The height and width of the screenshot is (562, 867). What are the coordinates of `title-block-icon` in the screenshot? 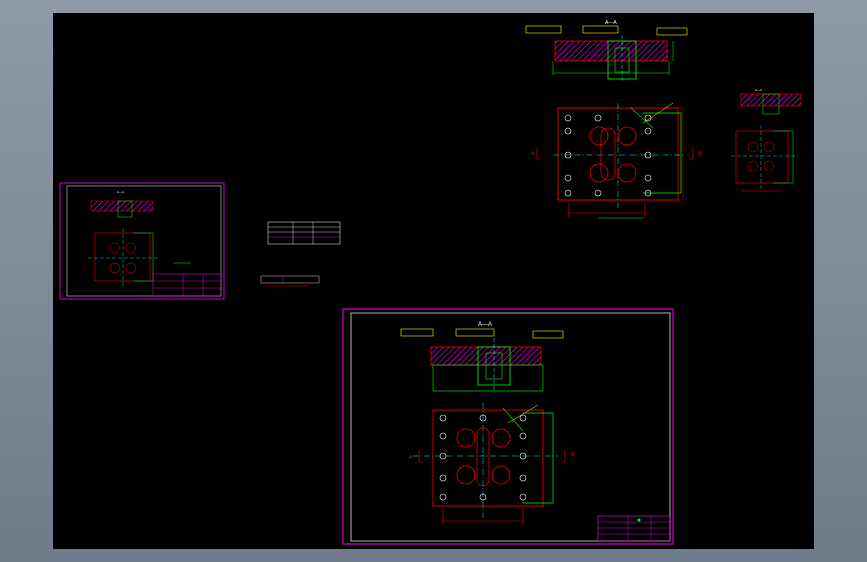 It's located at (634, 528).